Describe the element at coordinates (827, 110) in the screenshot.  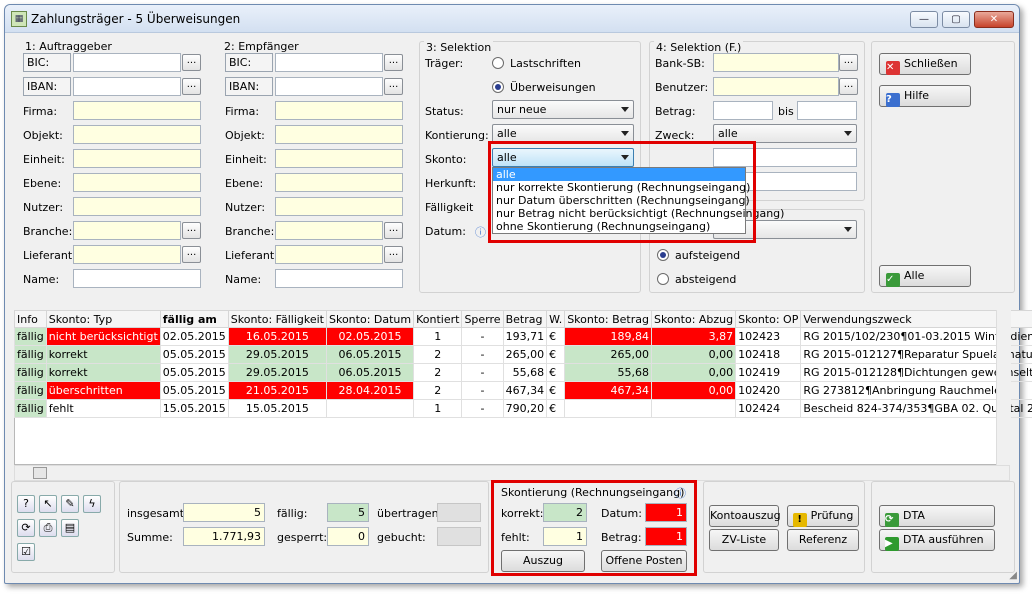
I see `betrag-to-input` at that location.